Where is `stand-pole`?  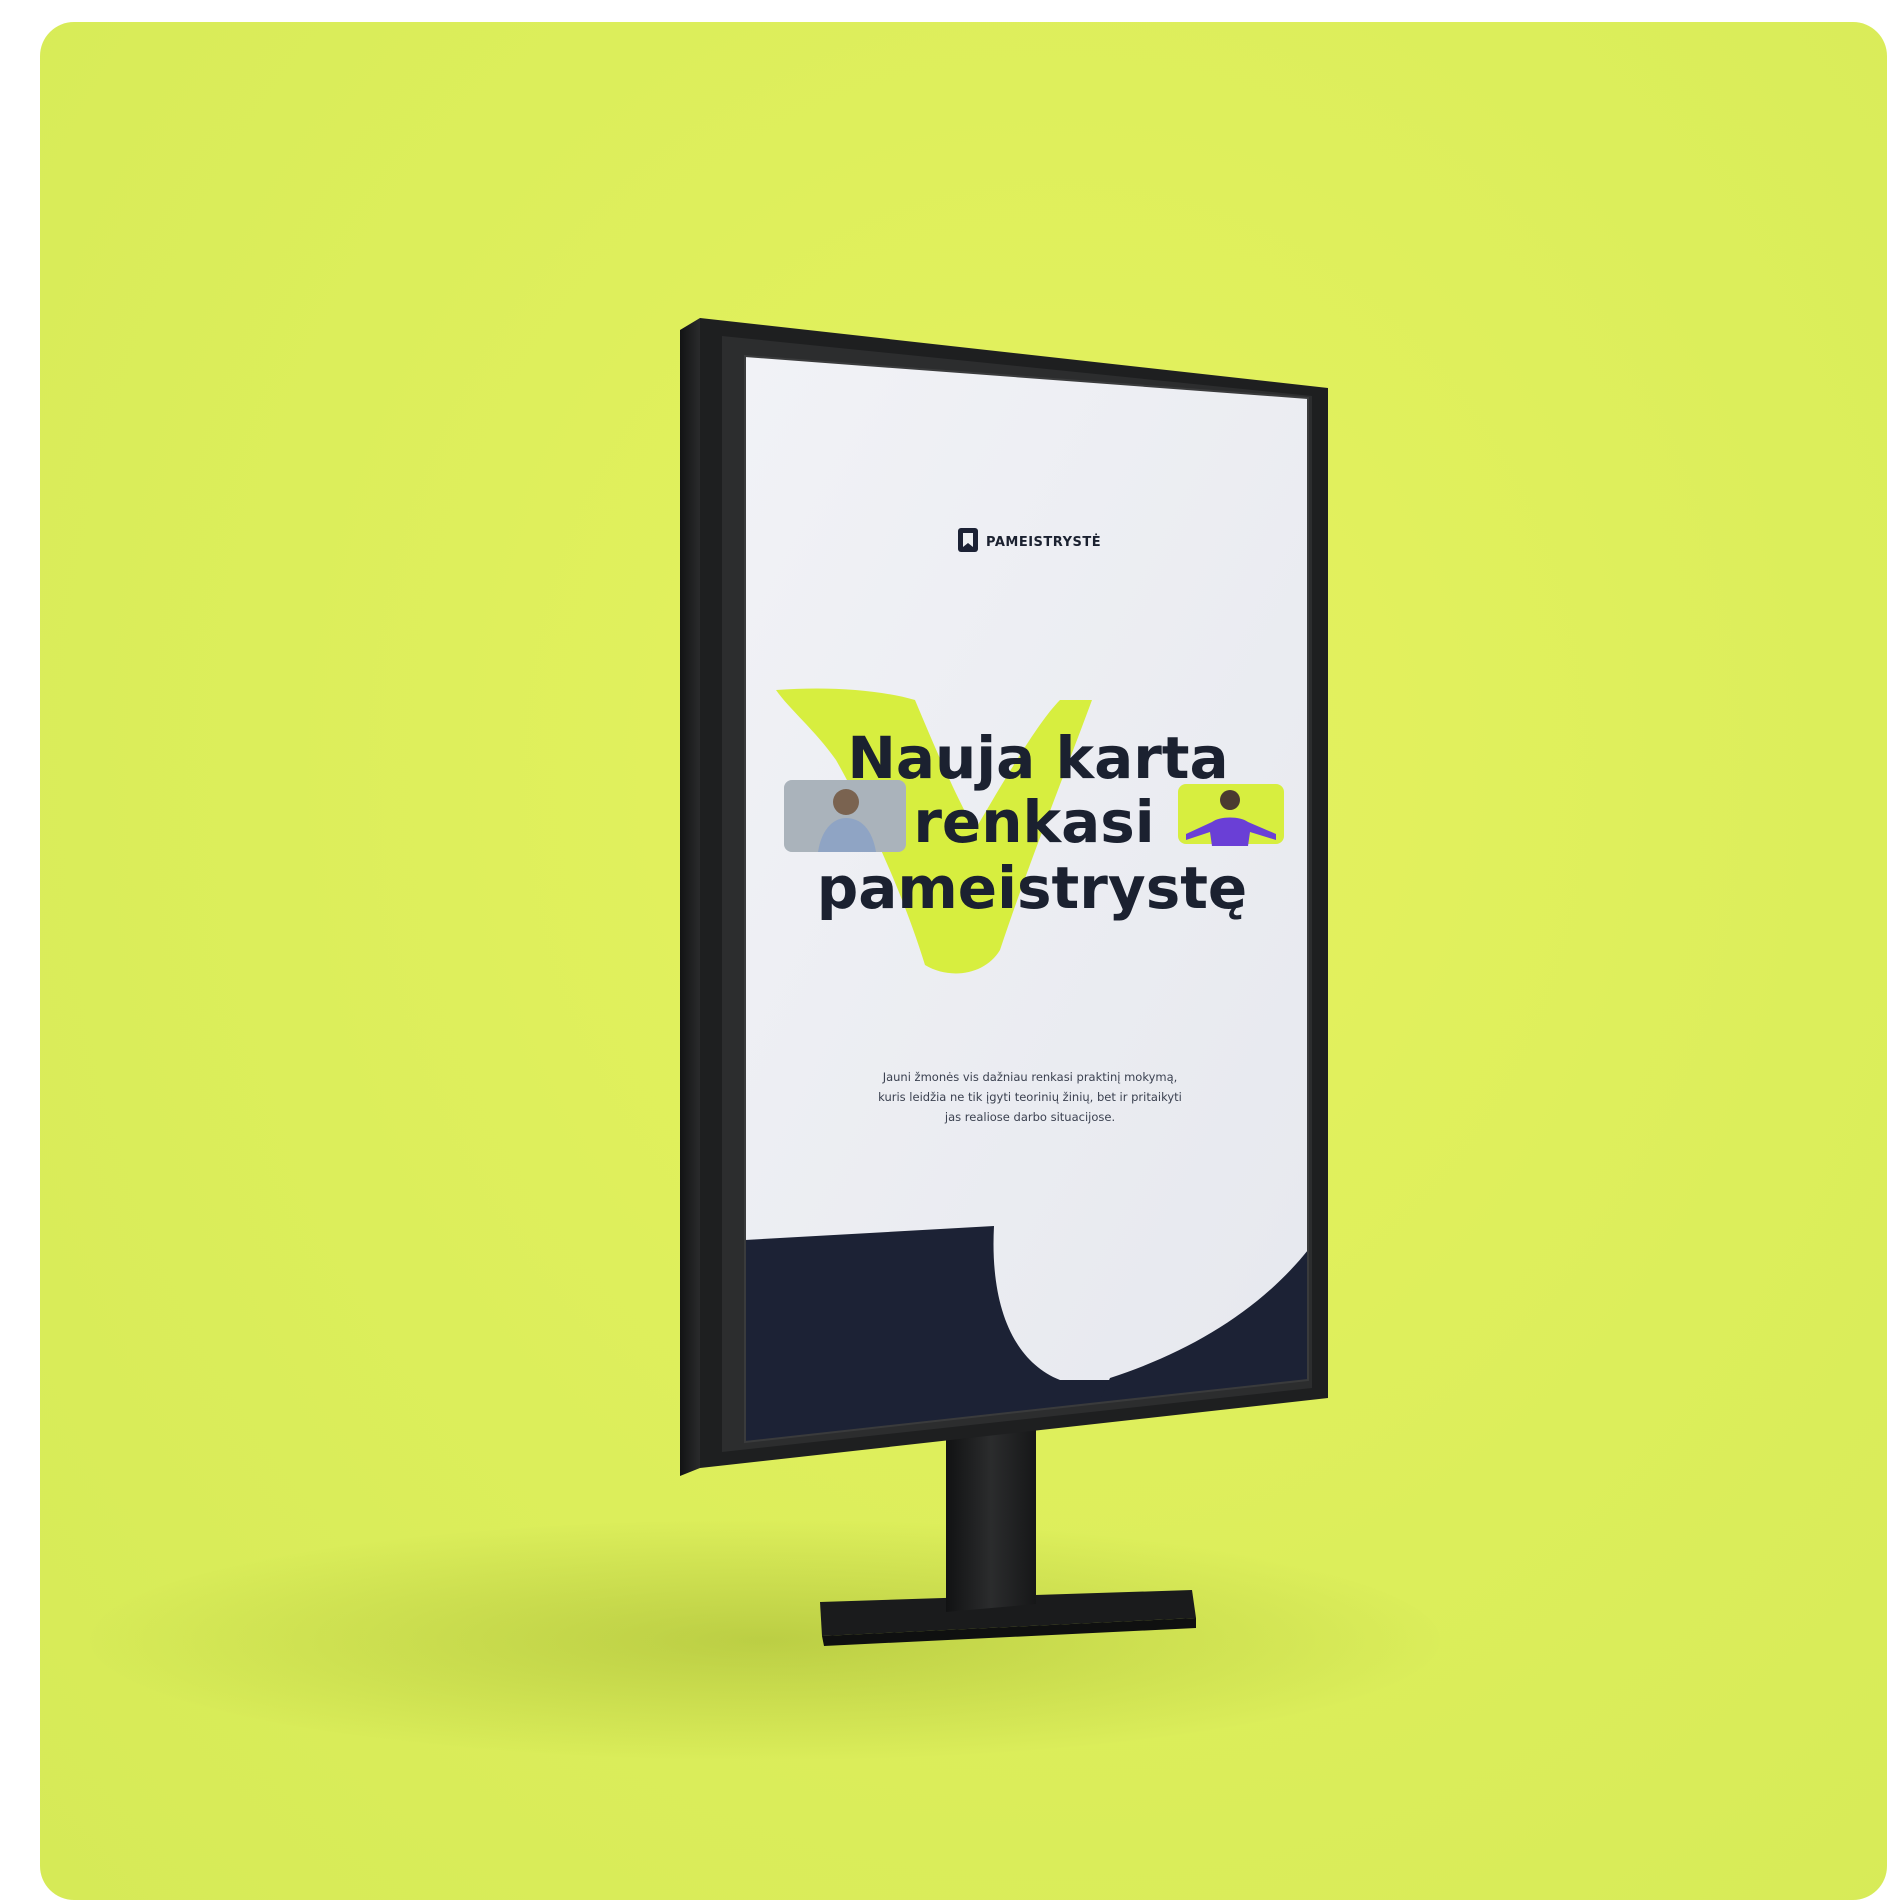 stand-pole is located at coordinates (991, 1517).